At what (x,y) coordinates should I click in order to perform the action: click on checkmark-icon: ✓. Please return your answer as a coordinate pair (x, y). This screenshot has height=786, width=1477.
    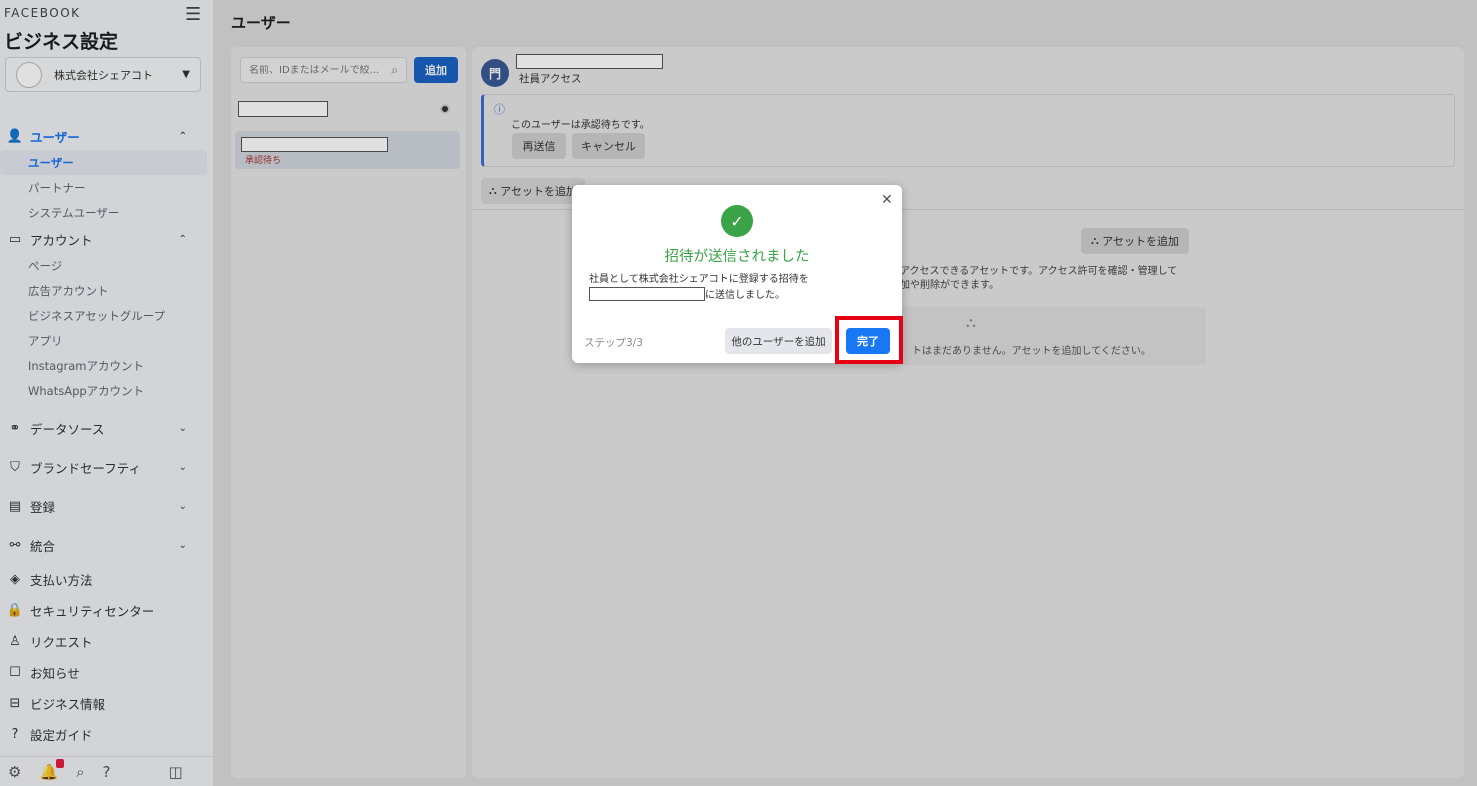
    Looking at the image, I should click on (737, 221).